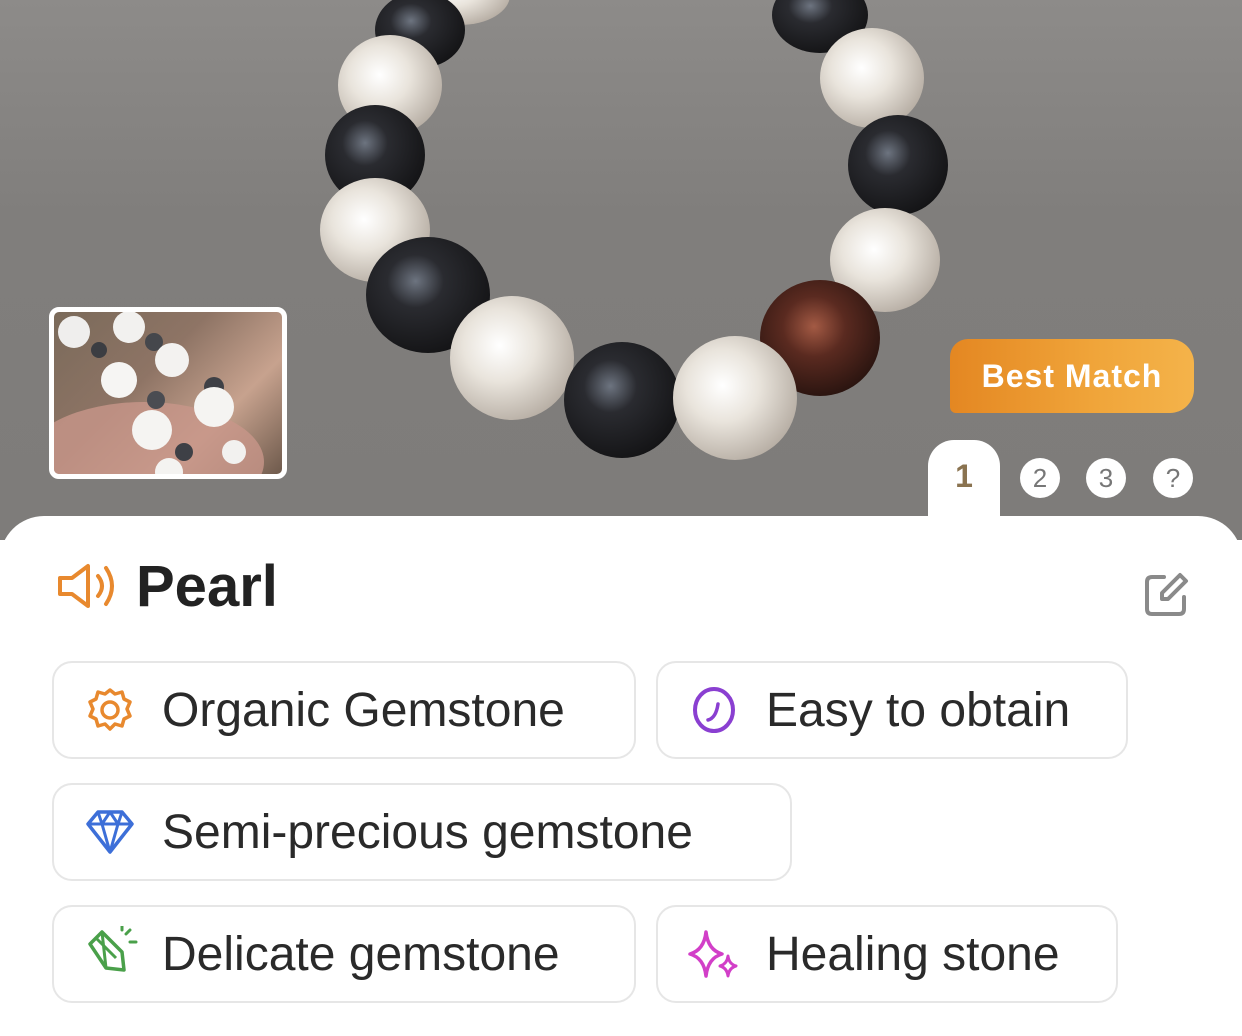 Image resolution: width=1242 pixels, height=1036 pixels. I want to click on sparkle-icon, so click(713, 954).